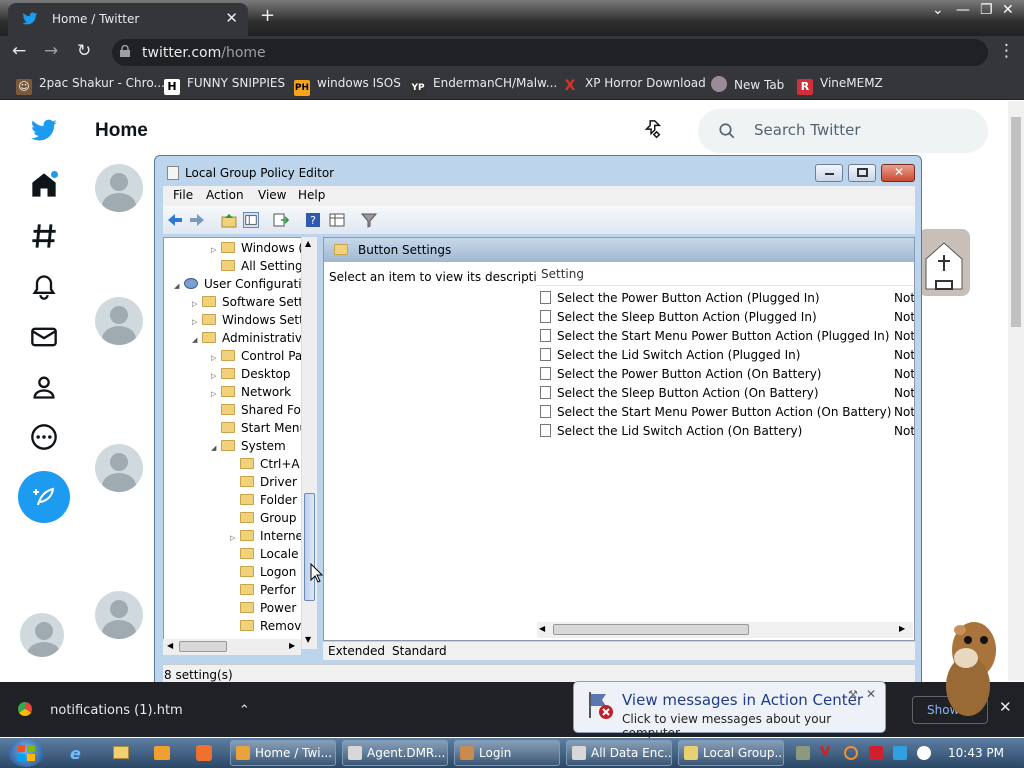 The height and width of the screenshot is (768, 1024). I want to click on tree-vertical-scrollbar: ▲ ▼, so click(309, 443).